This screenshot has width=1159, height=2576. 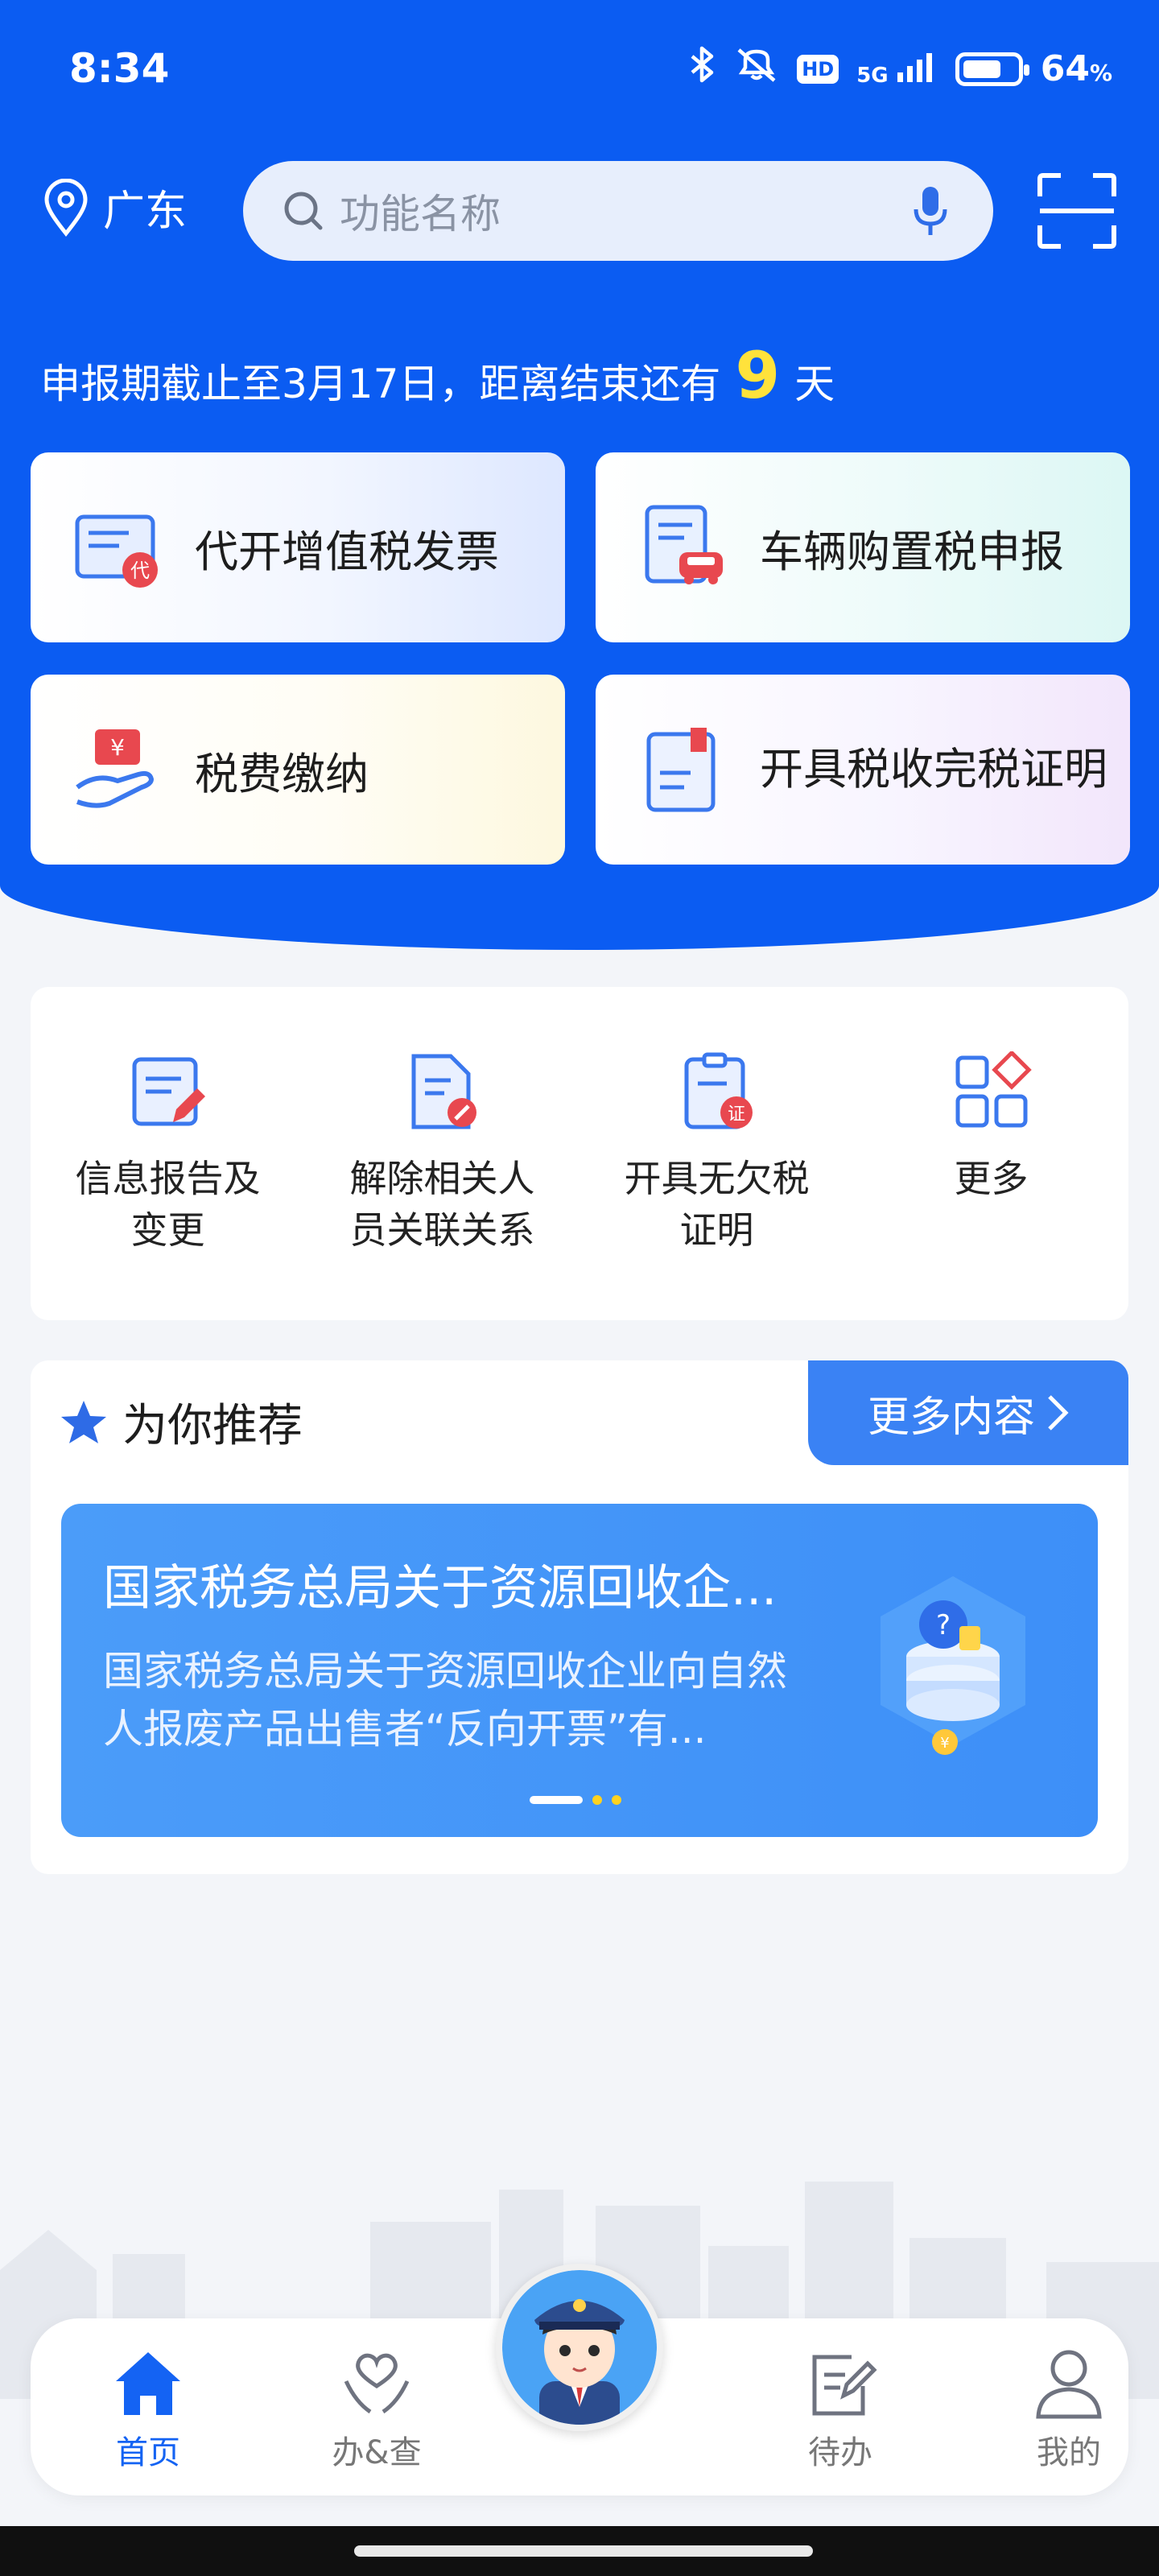 What do you see at coordinates (148, 2452) in the screenshot?
I see `tab-label: 首页` at bounding box center [148, 2452].